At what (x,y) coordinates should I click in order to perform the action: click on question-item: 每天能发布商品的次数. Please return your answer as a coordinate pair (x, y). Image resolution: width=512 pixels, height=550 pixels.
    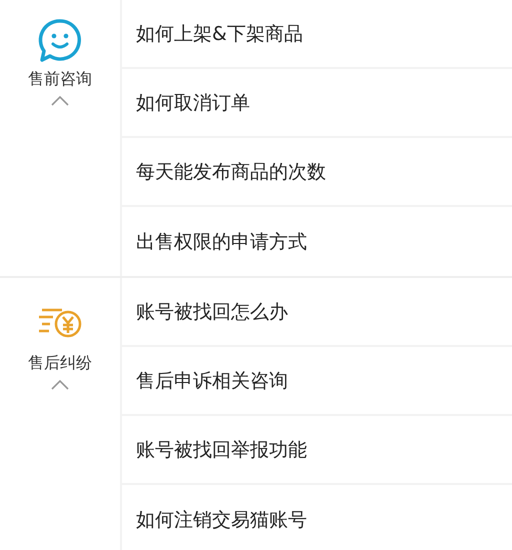
    Looking at the image, I should click on (317, 172).